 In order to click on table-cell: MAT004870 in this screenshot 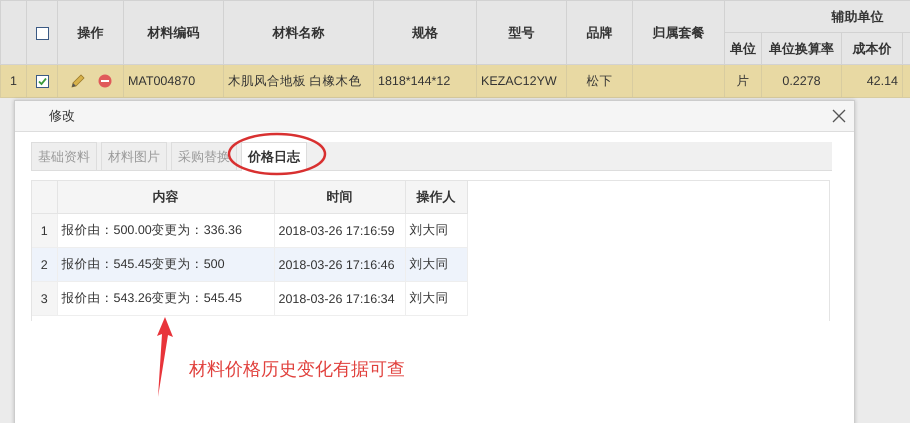, I will do `click(174, 81)`.